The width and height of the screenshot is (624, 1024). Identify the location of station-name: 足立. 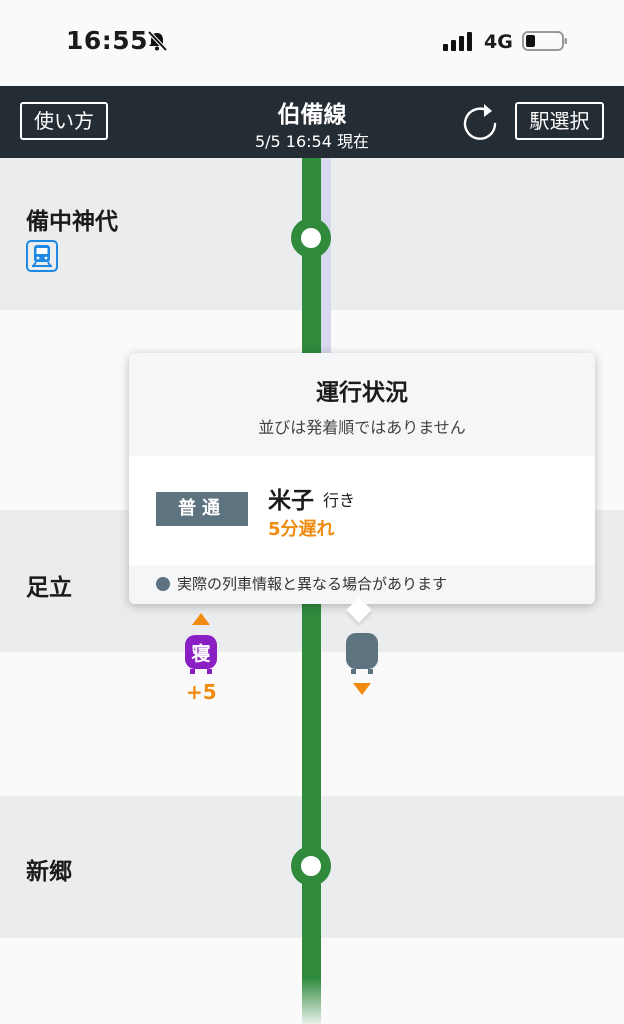
(49, 588).